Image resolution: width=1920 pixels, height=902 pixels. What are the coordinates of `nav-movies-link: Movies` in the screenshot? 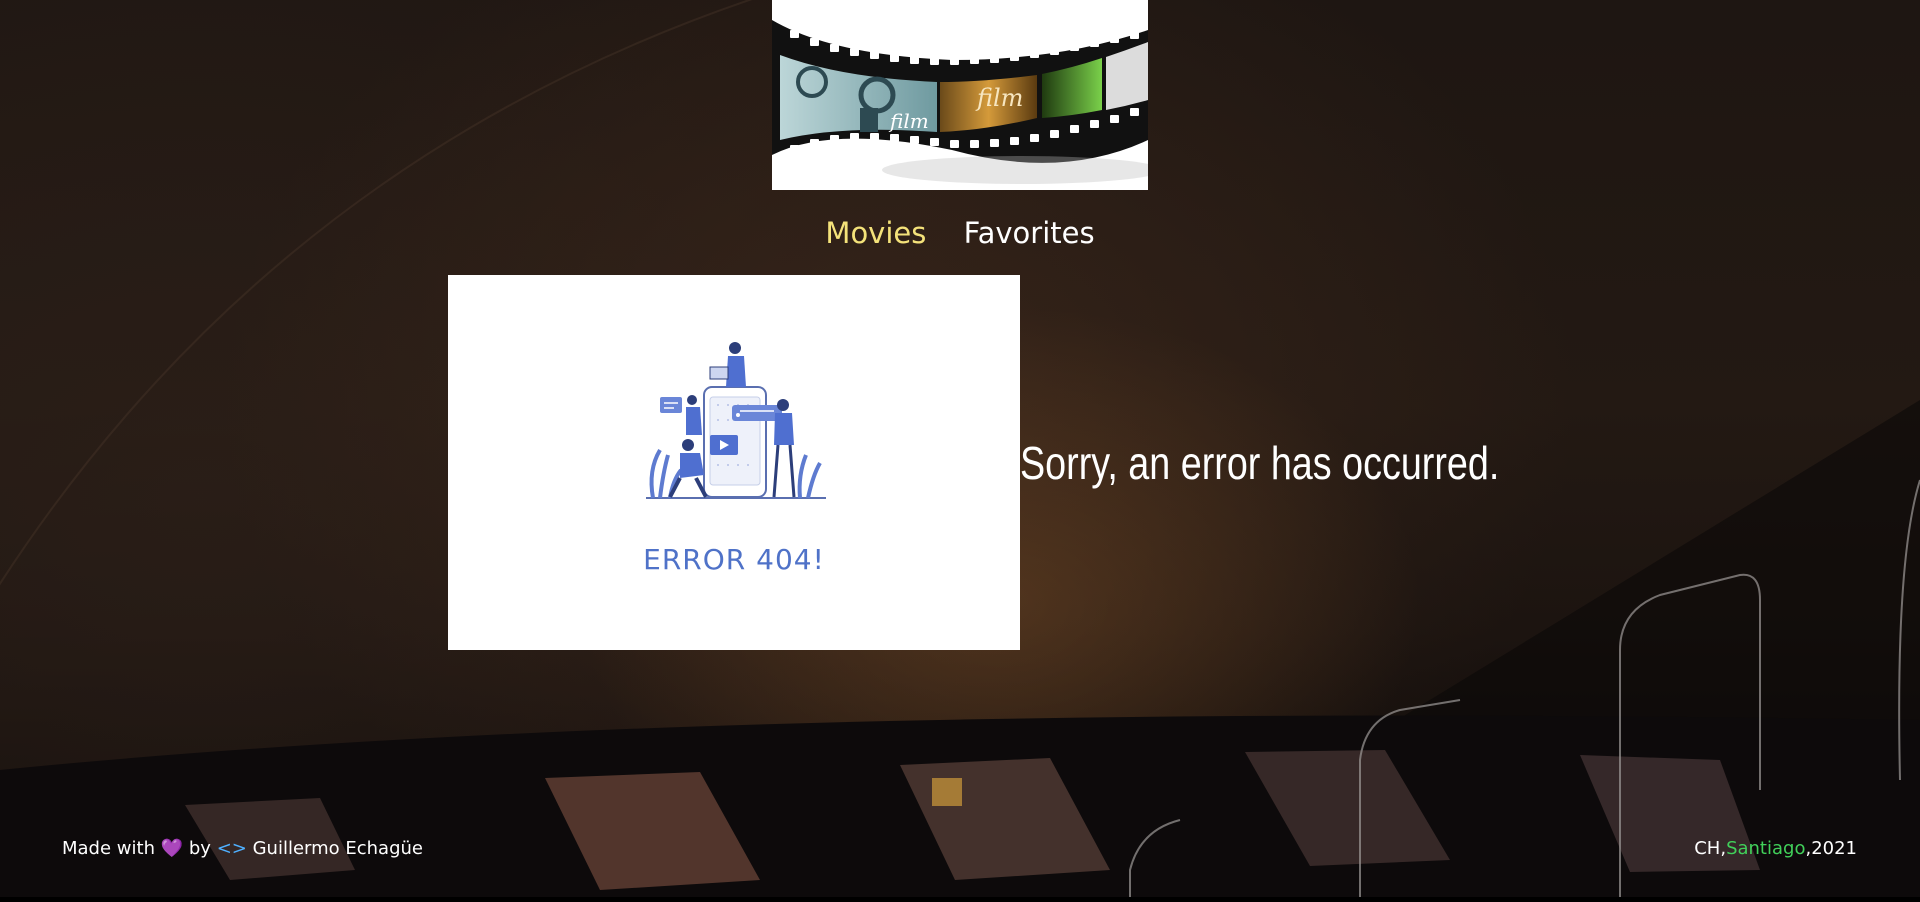 It's located at (875, 233).